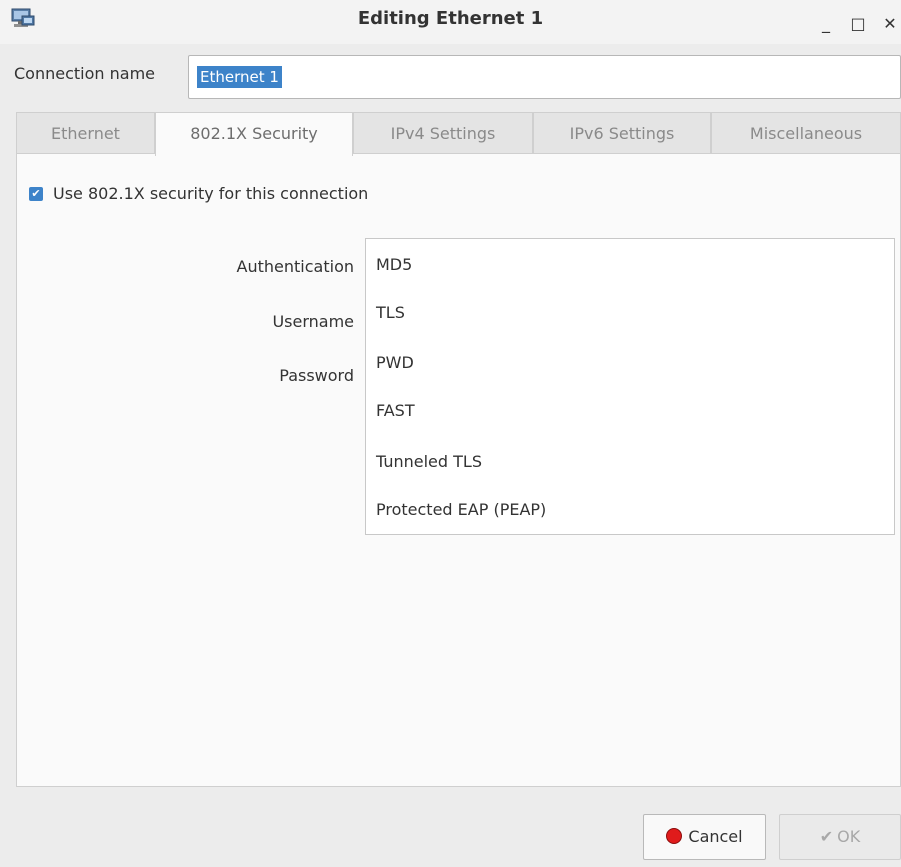  Describe the element at coordinates (390, 312) in the screenshot. I see `auth-option-tls: TLS` at that location.